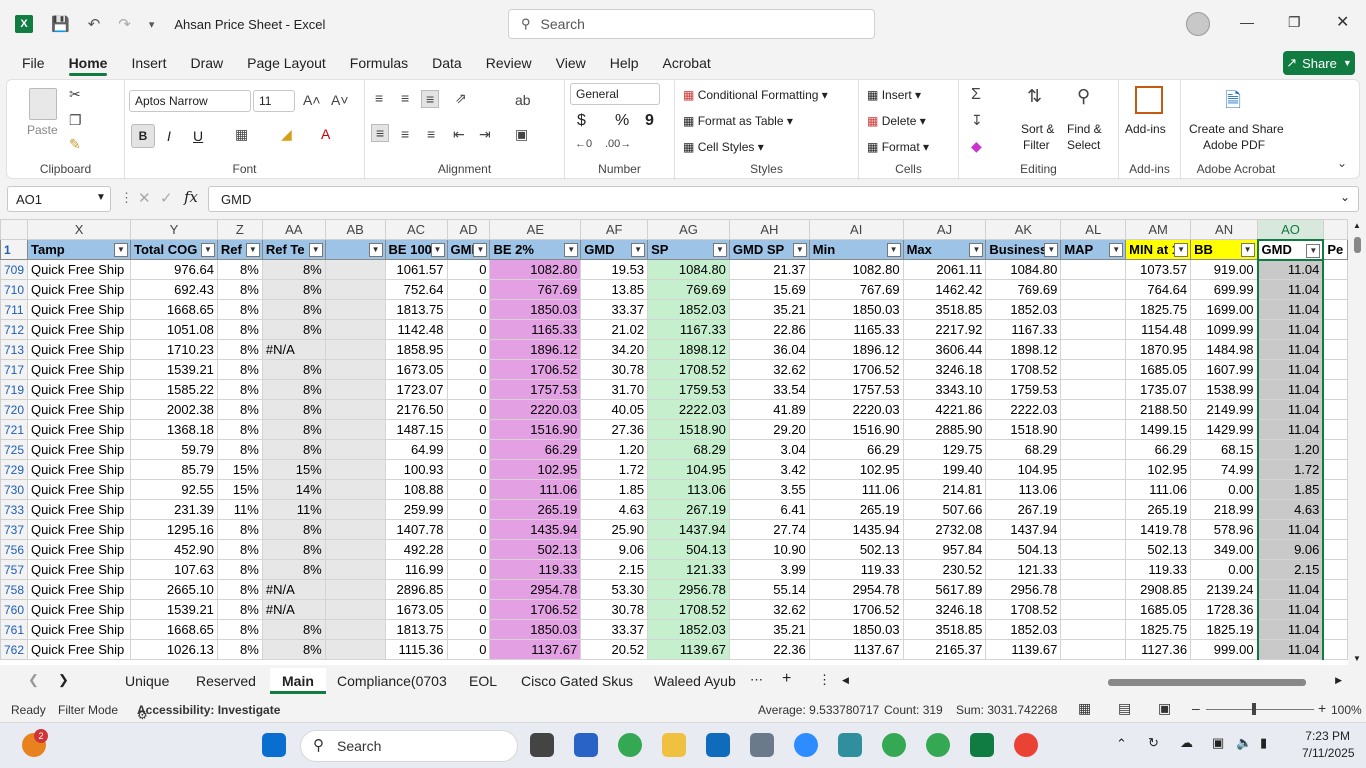 The image size is (1366, 768). What do you see at coordinates (1198, 24) in the screenshot?
I see `avatar` at bounding box center [1198, 24].